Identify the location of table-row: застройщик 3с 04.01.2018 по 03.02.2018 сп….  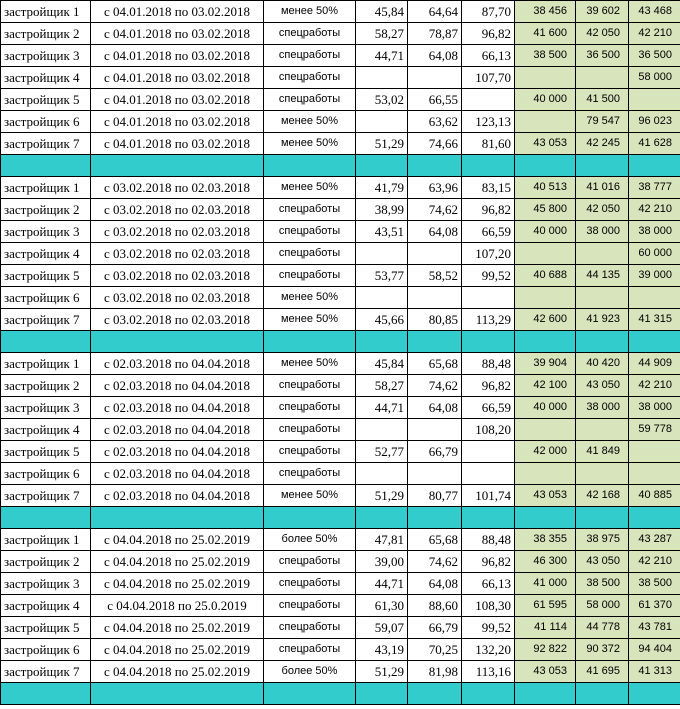
(340, 55).